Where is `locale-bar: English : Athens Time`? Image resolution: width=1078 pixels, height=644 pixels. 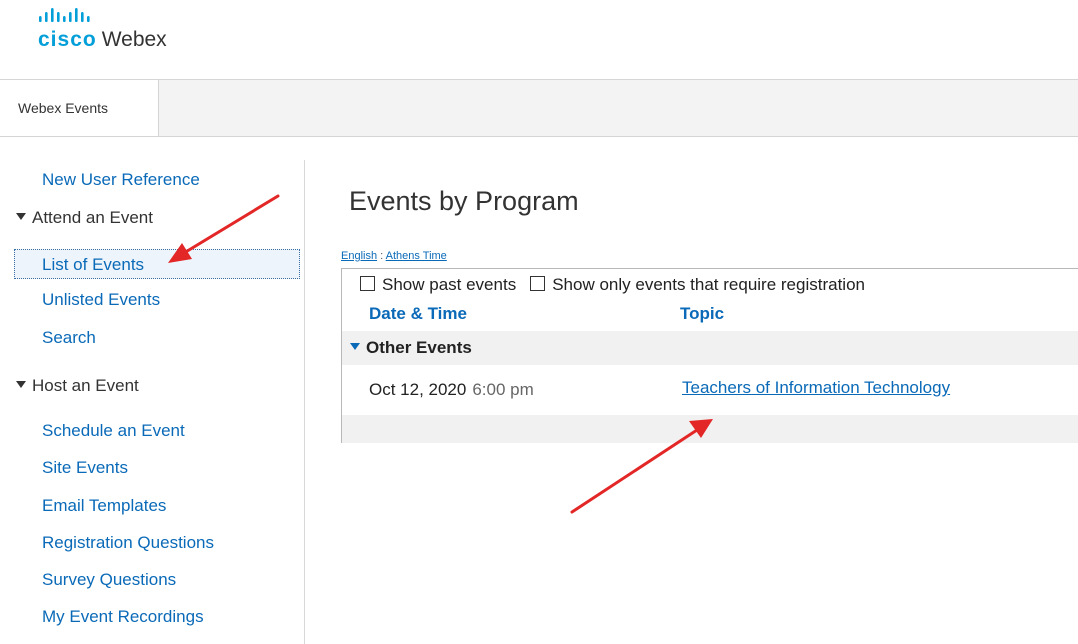
locale-bar: English : Athens Time is located at coordinates (394, 256).